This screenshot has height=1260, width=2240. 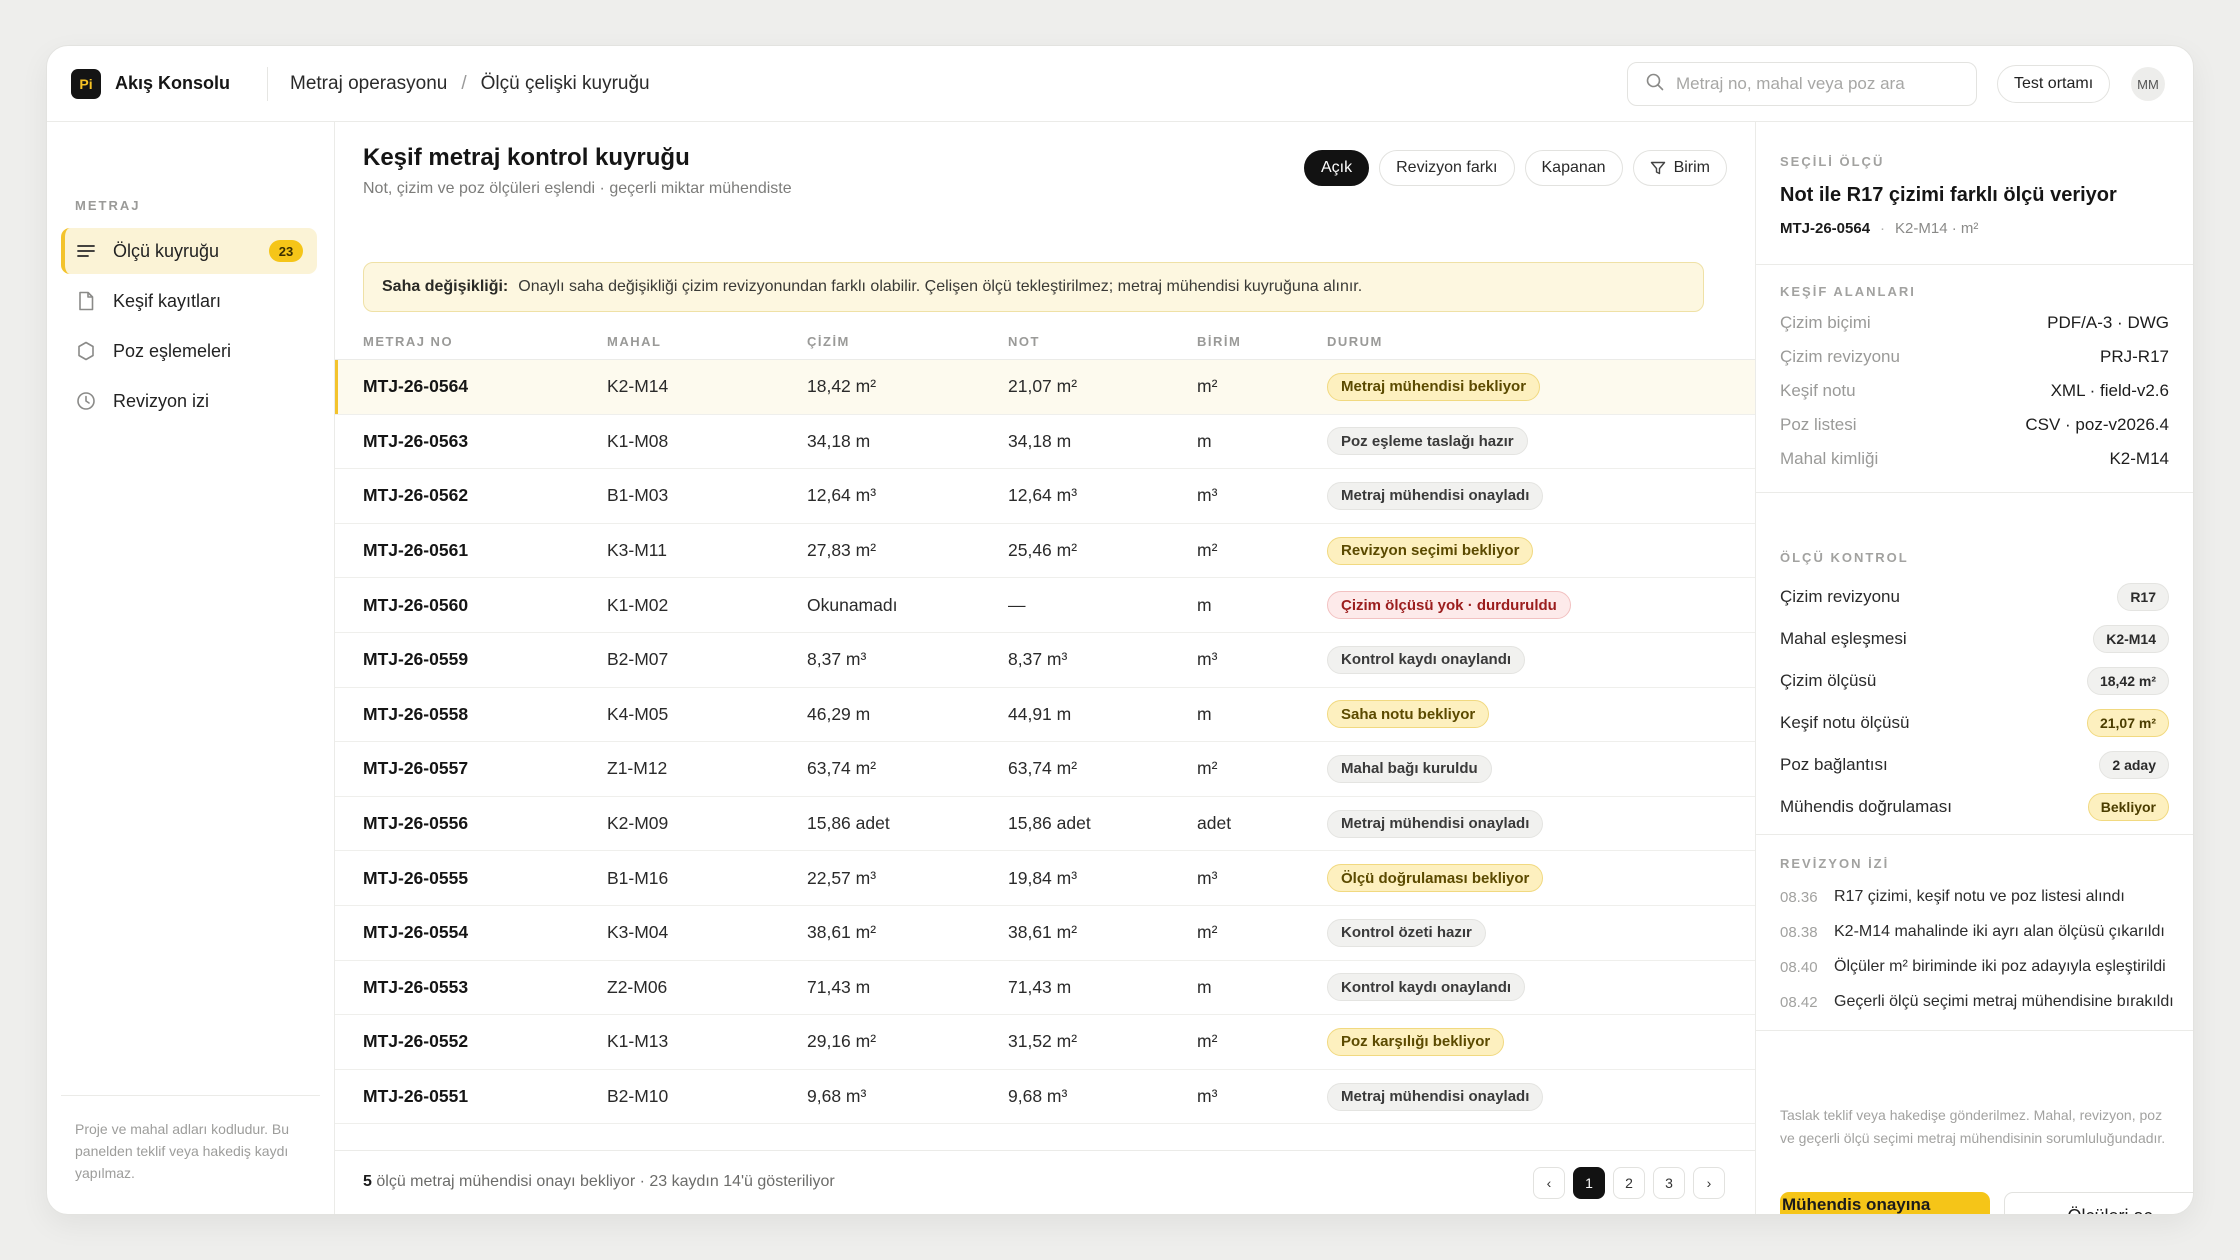 What do you see at coordinates (161, 400) in the screenshot?
I see `sidebar-item-label: Revizyon izi` at bounding box center [161, 400].